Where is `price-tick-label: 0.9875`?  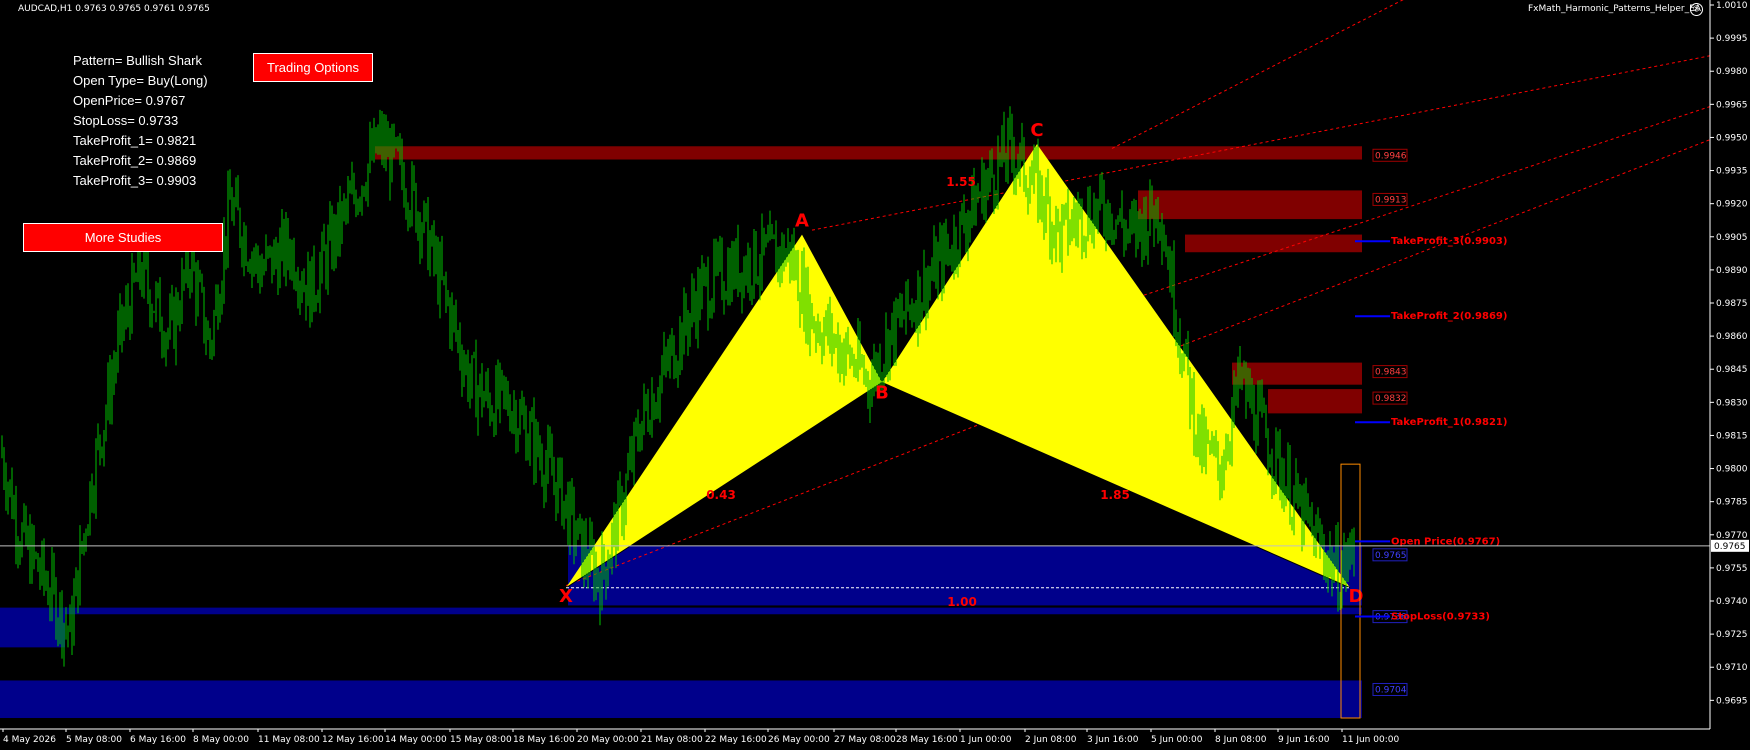 price-tick-label: 0.9875 is located at coordinates (1732, 304).